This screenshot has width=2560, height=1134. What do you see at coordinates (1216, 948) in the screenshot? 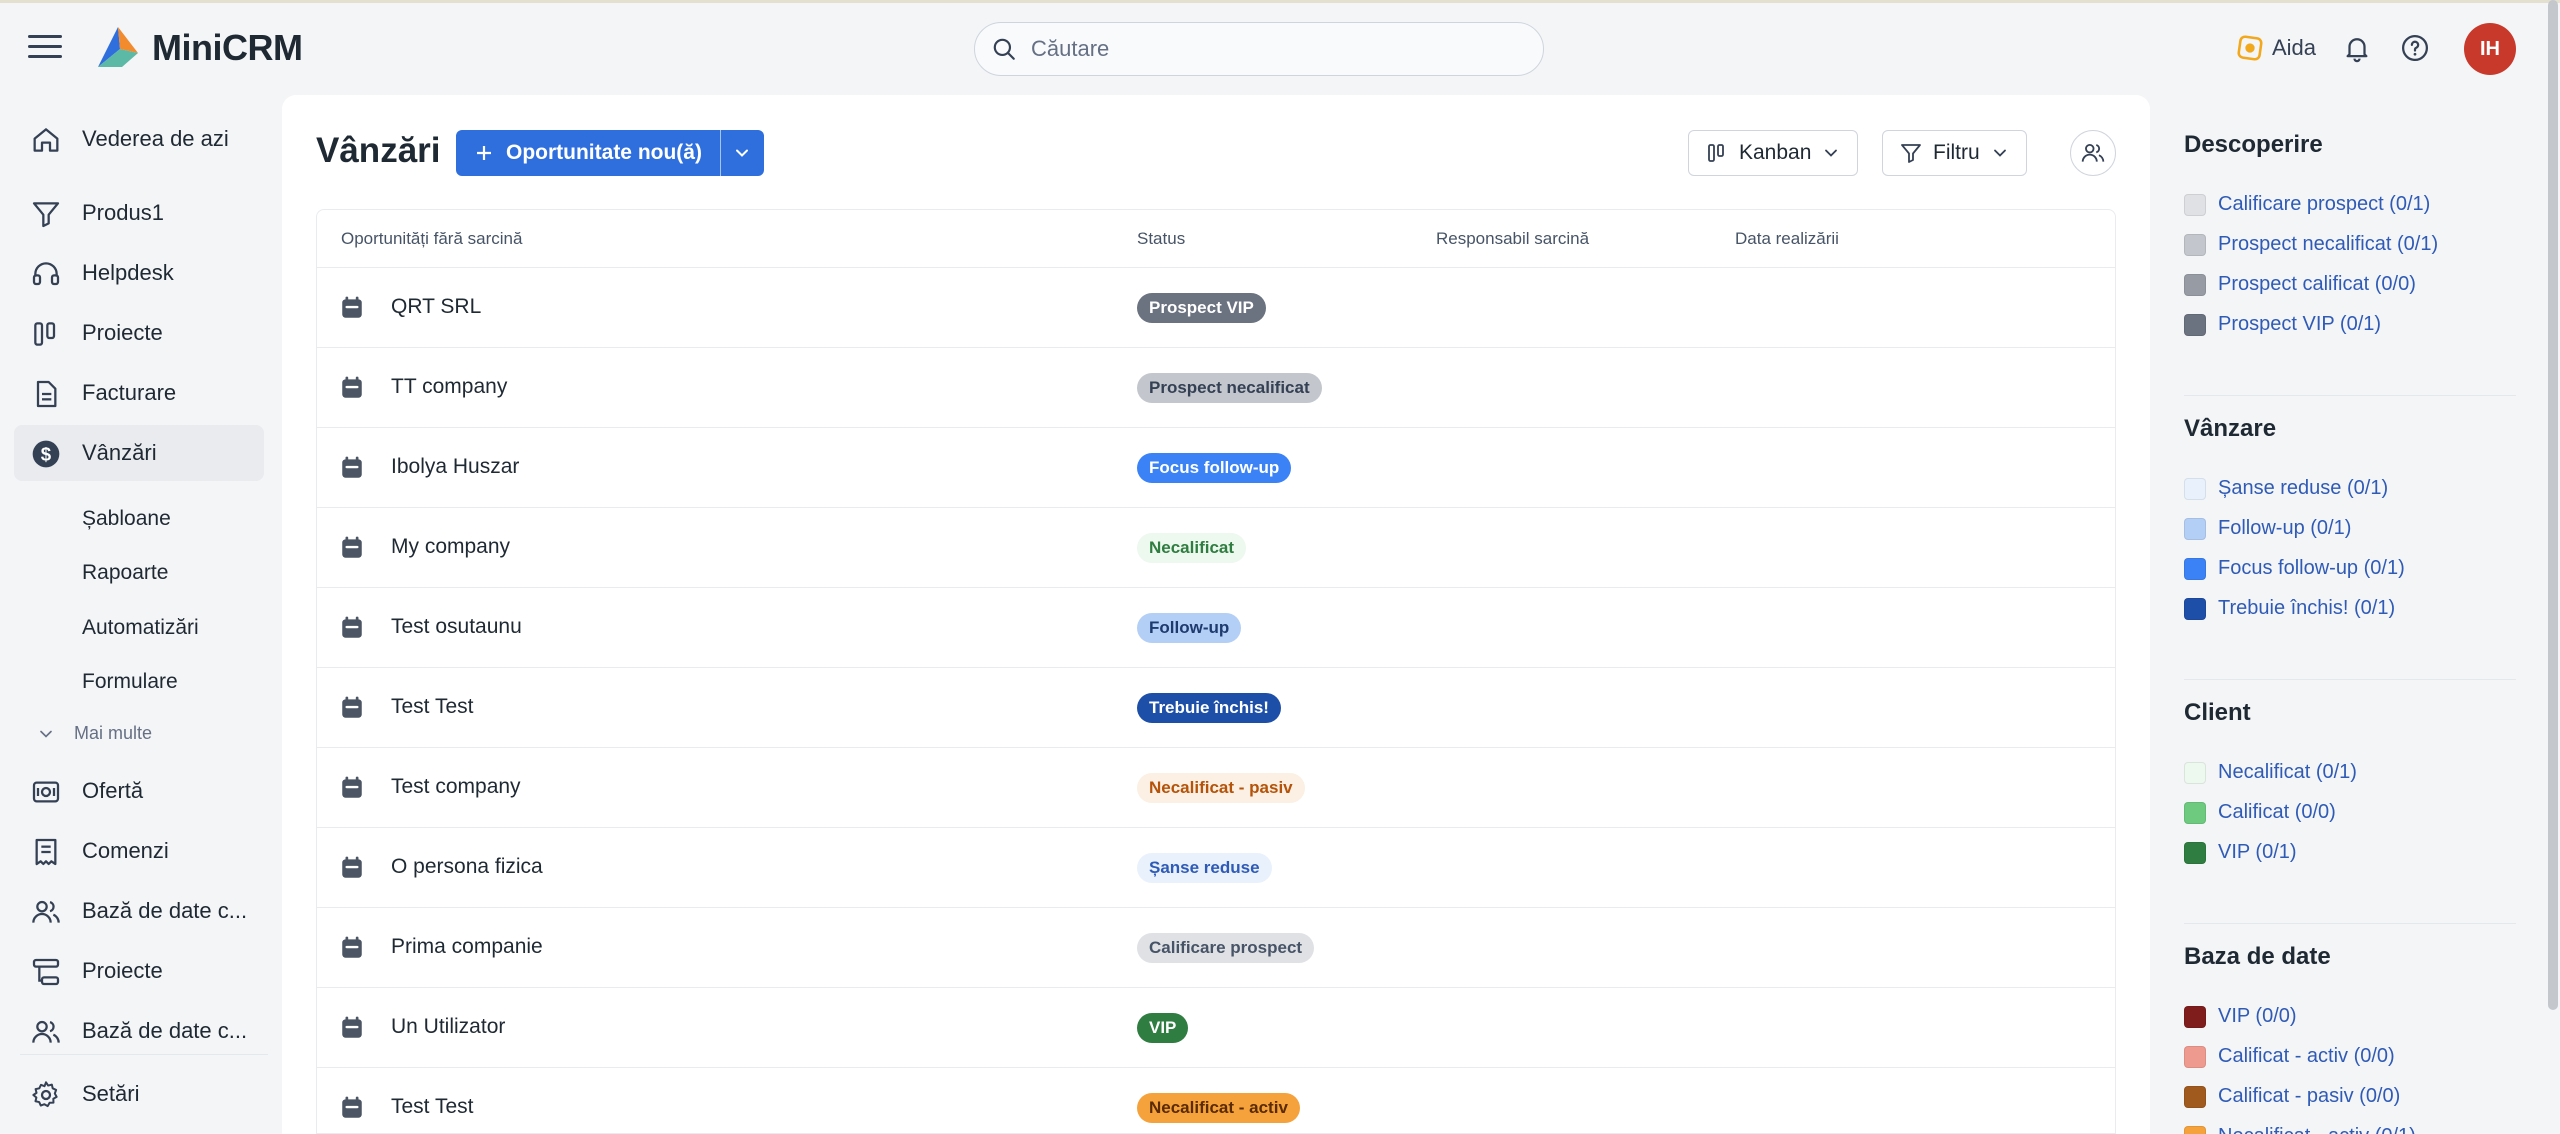
I see `table-row: Prima companie Calificare prospect` at bounding box center [1216, 948].